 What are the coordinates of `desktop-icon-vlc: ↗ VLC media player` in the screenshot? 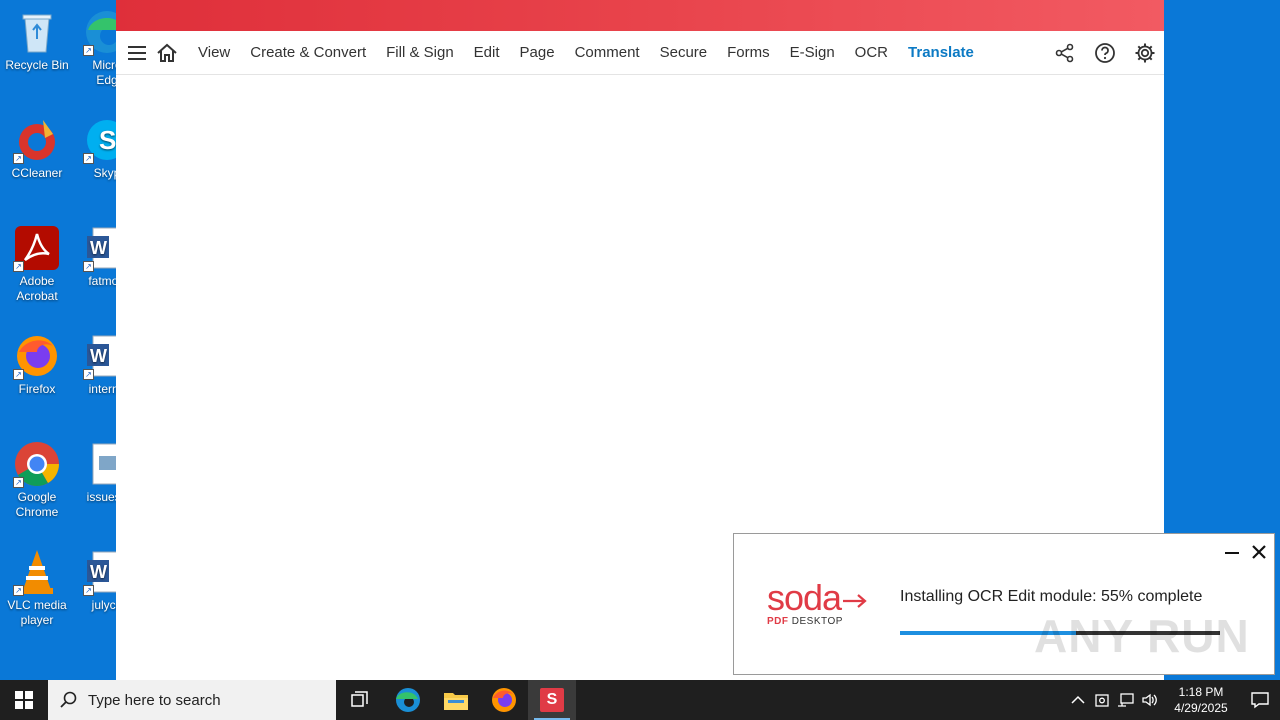 It's located at (37, 588).